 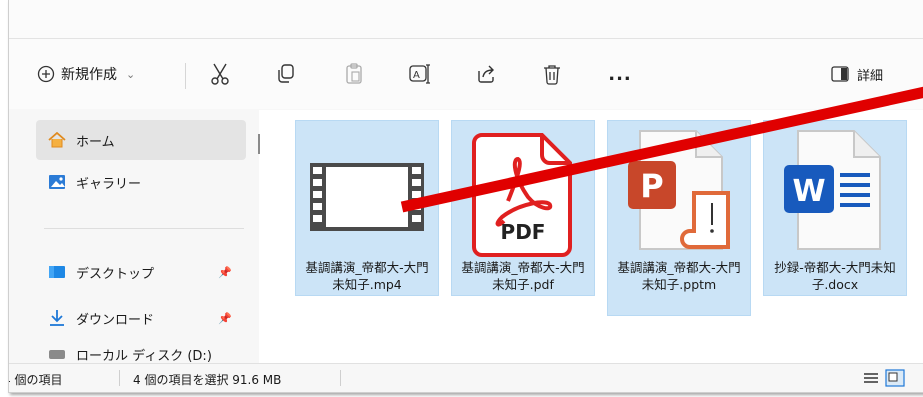 I want to click on file-name: 抄録-帝都大-大門未知子.docx, so click(x=835, y=276).